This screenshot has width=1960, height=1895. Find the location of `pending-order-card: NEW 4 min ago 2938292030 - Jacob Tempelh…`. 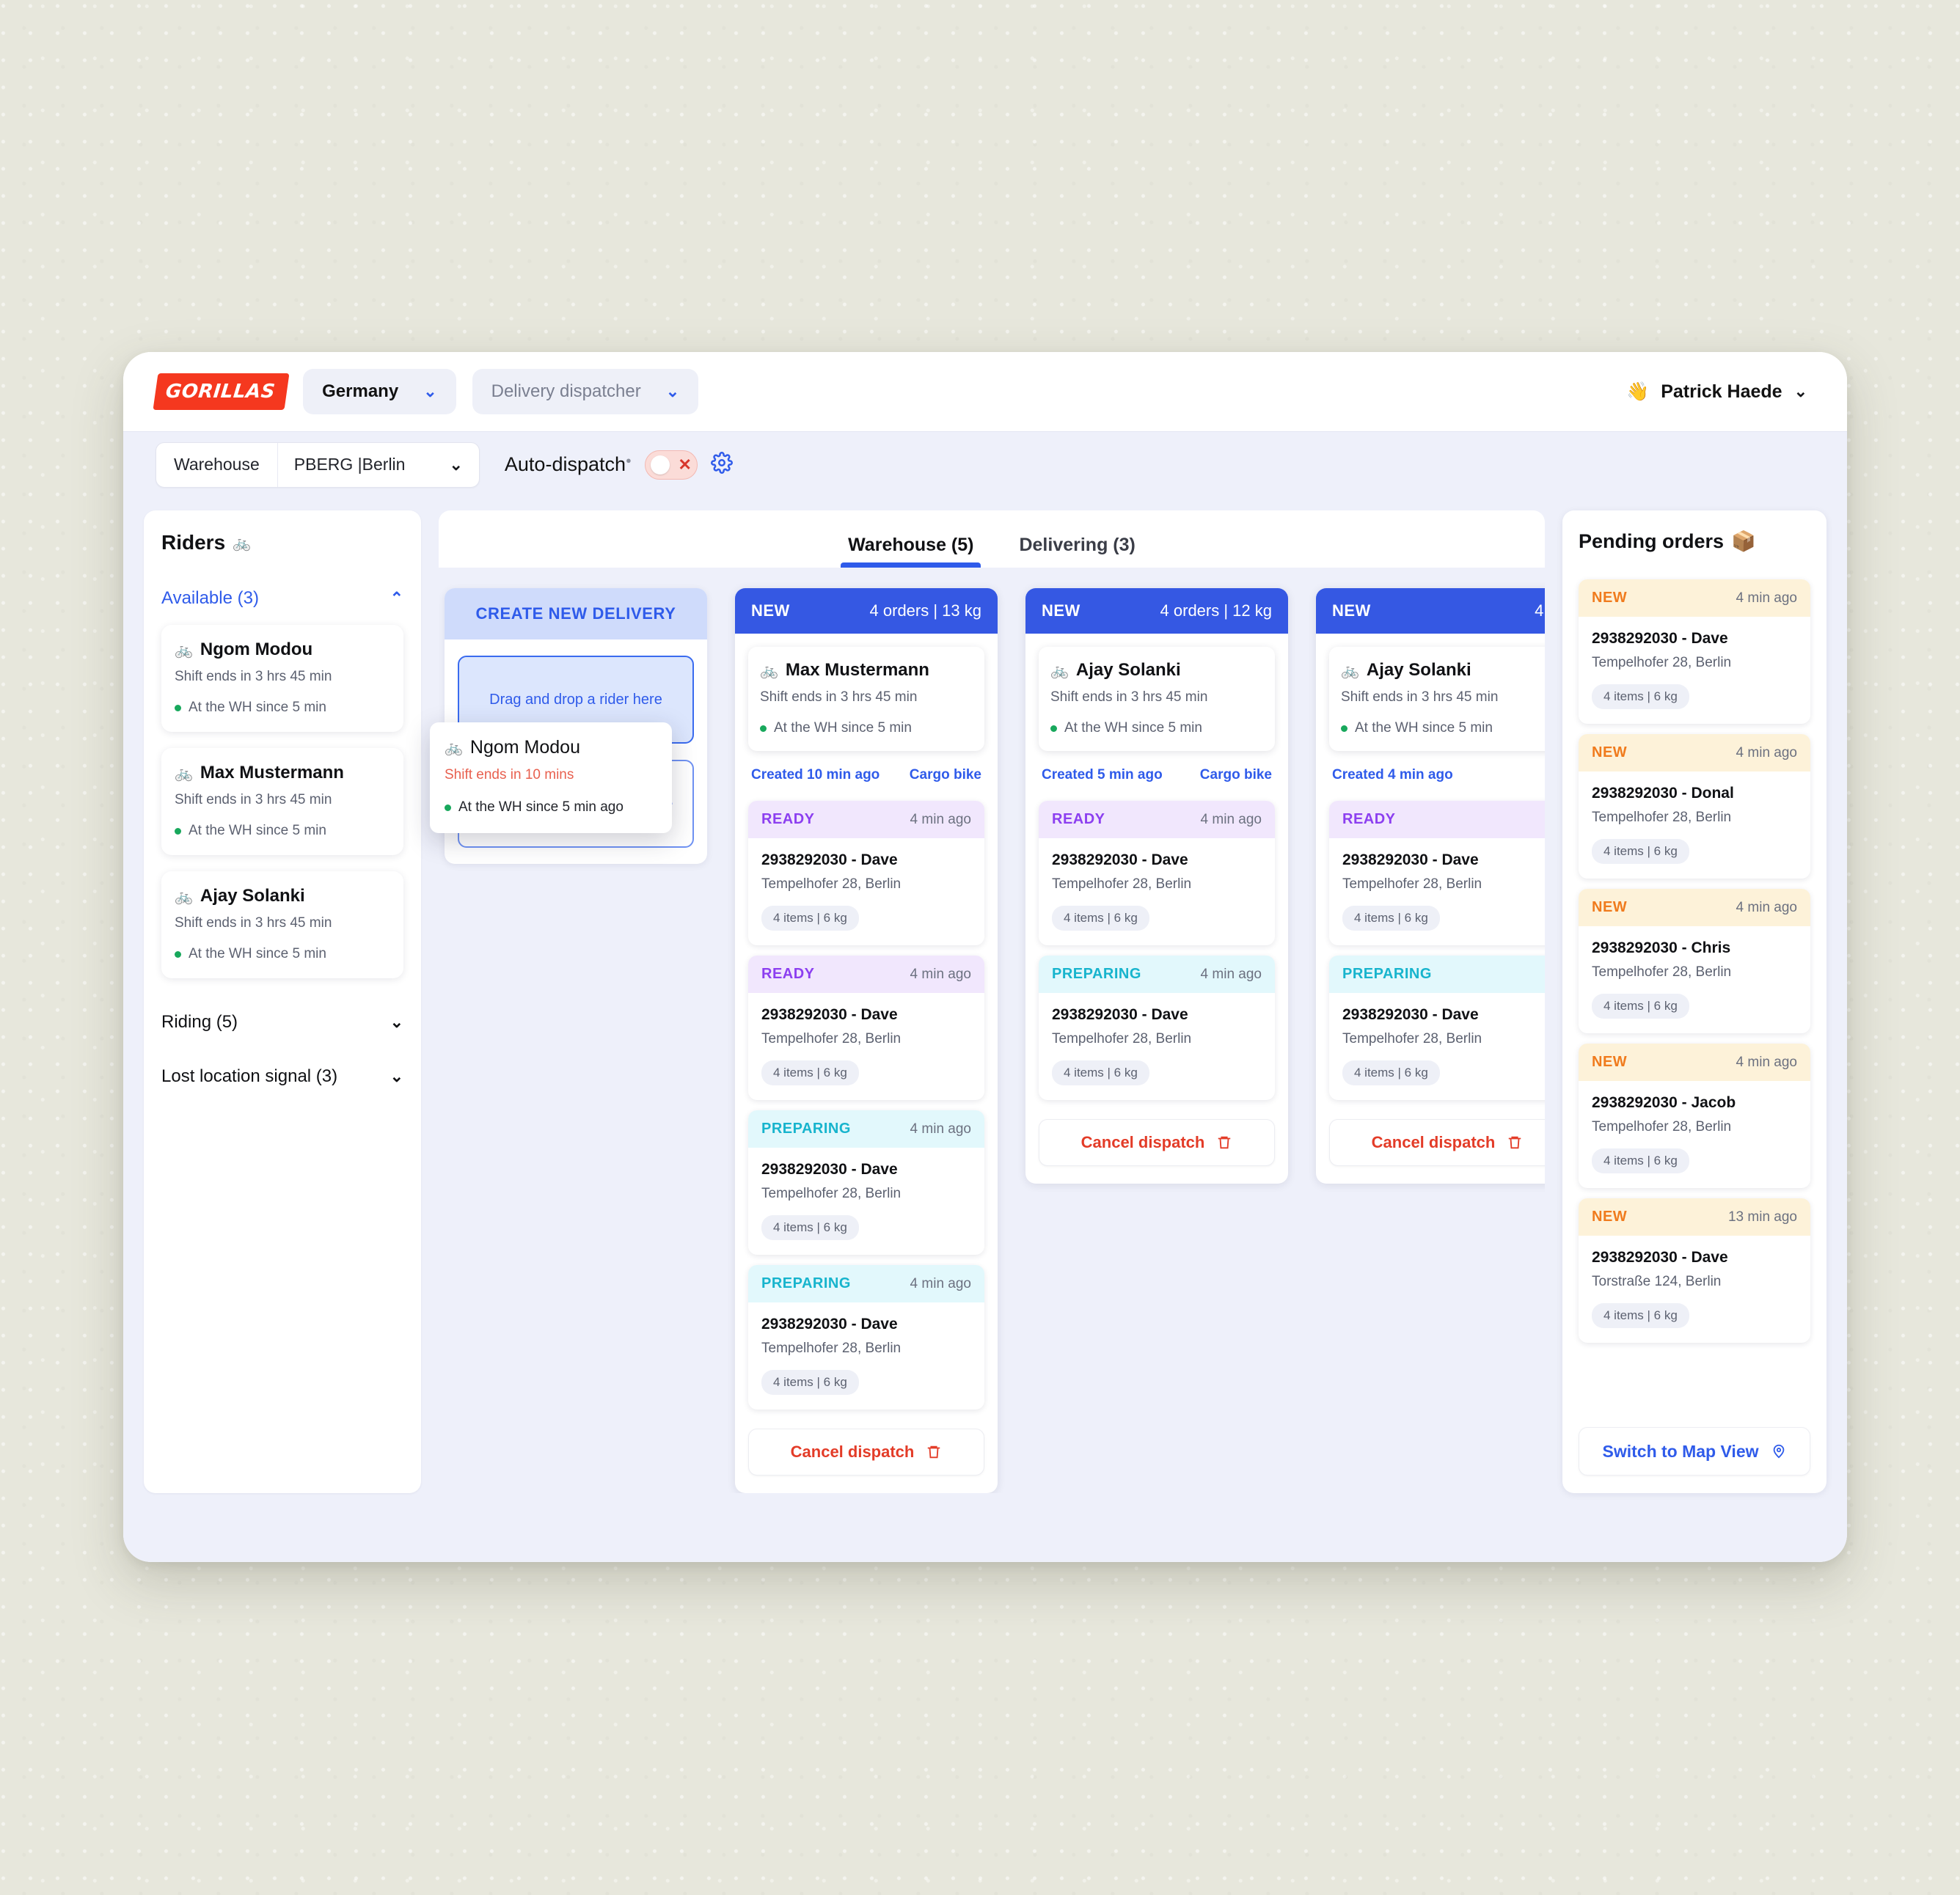

pending-order-card: NEW 4 min ago 2938292030 - Jacob Tempelh… is located at coordinates (1694, 1116).